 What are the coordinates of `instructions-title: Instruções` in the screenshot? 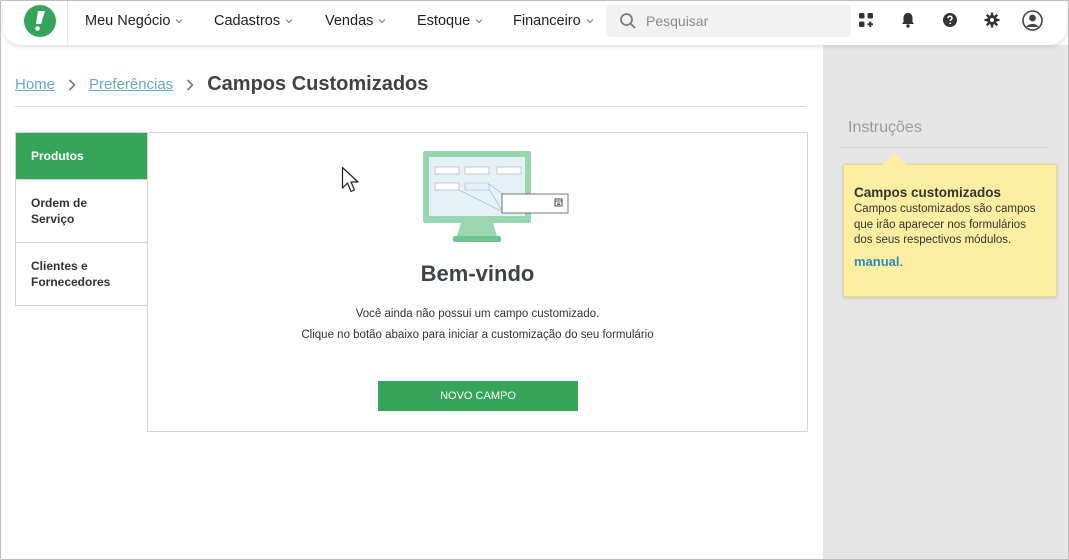 It's located at (885, 127).